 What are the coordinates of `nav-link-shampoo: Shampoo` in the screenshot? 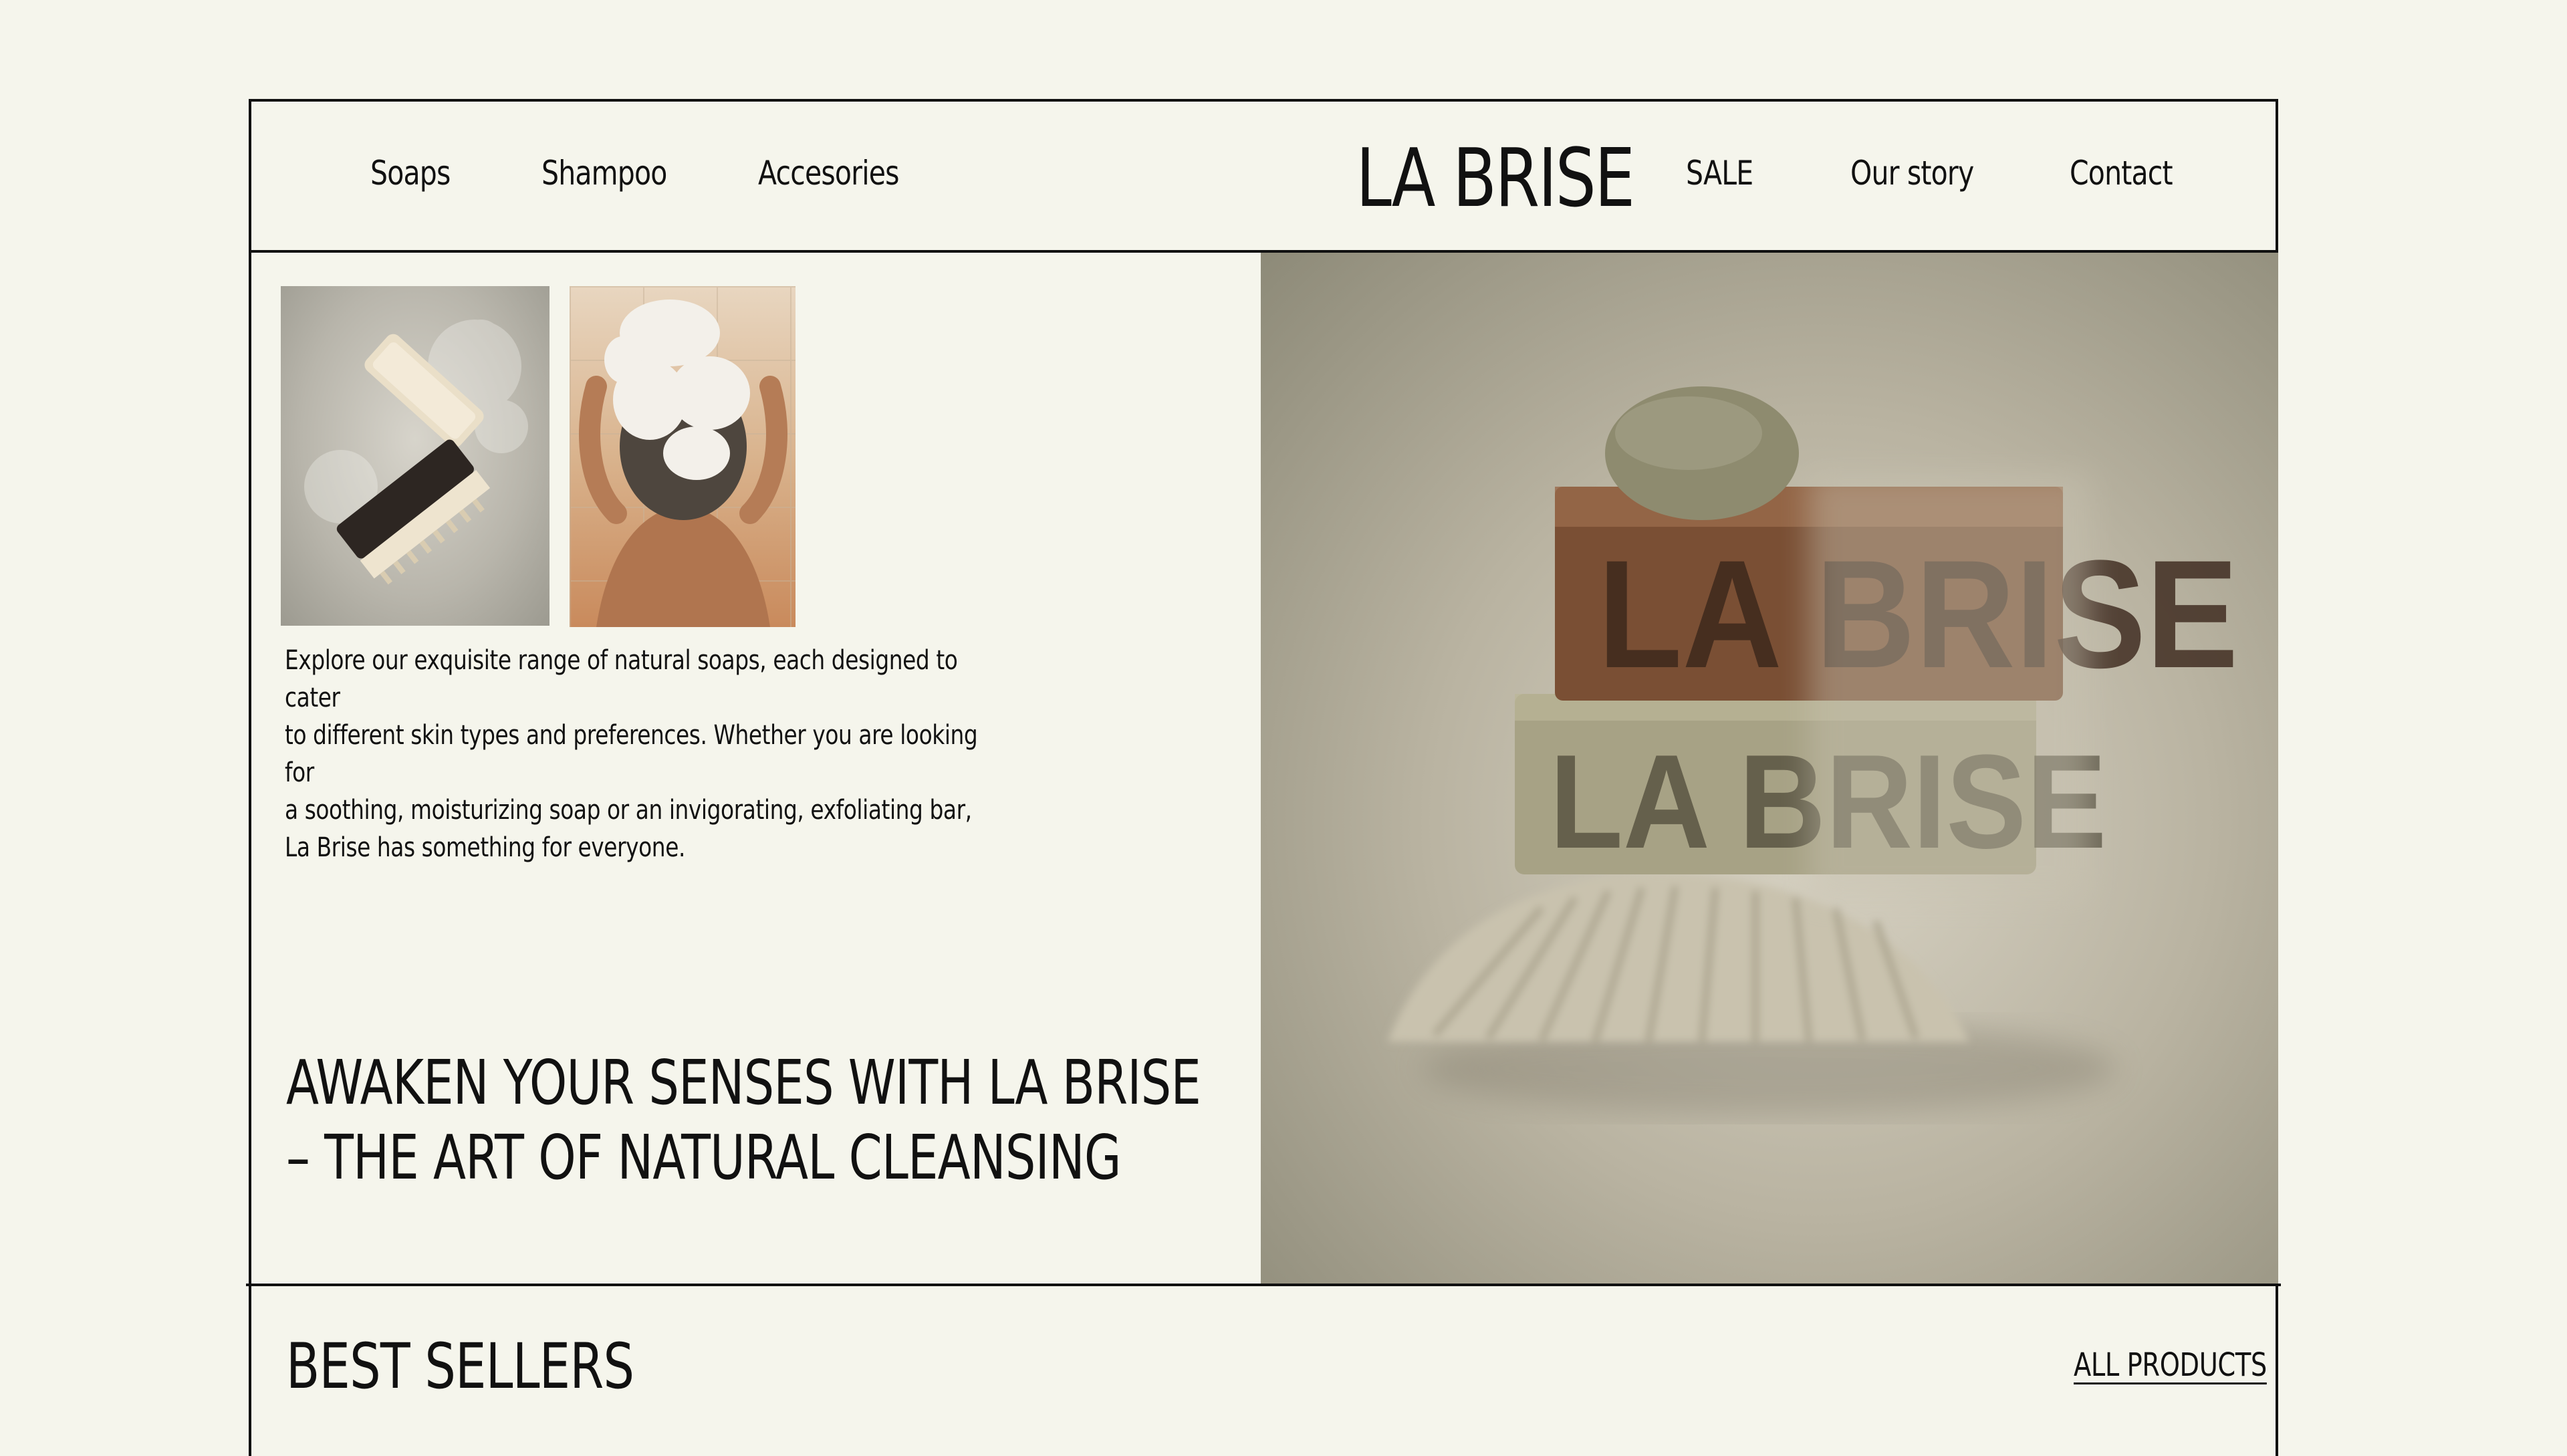 It's located at (604, 173).